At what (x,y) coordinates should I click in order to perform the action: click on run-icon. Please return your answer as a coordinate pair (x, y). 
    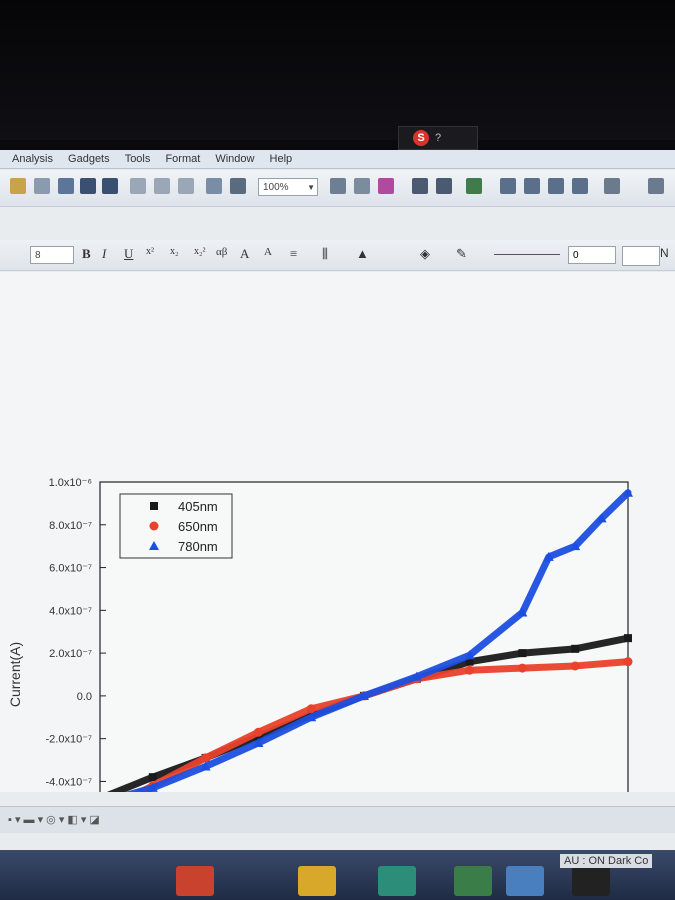
    Looking at the image, I should click on (238, 186).